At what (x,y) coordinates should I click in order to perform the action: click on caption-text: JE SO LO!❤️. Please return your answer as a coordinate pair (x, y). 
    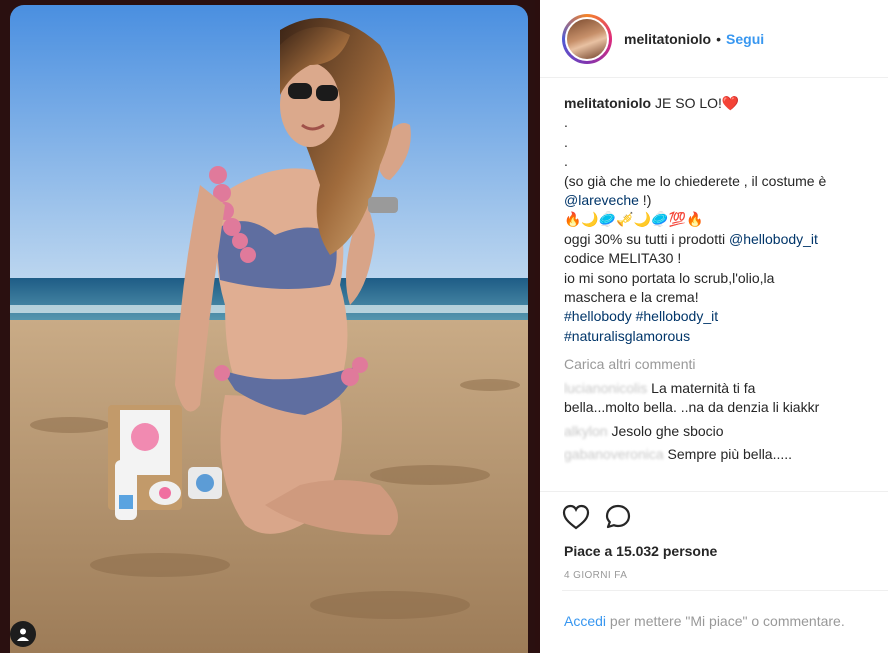
    Looking at the image, I should click on (697, 103).